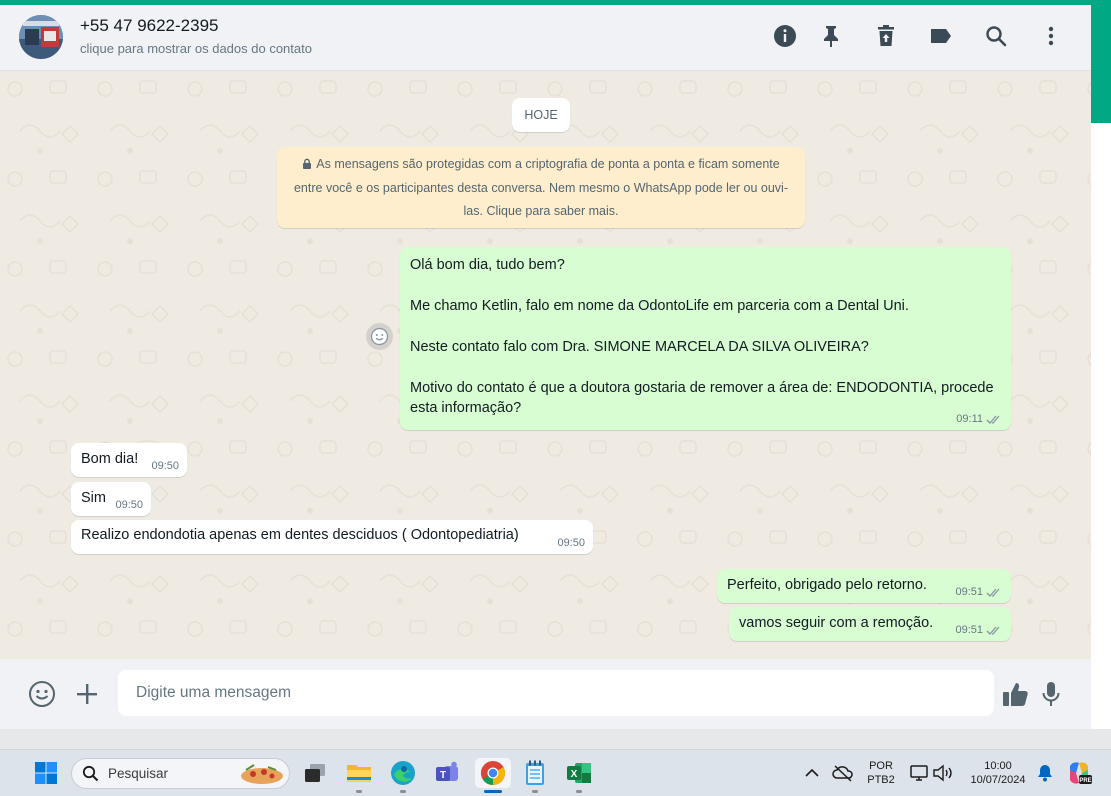 Image resolution: width=1111 pixels, height=796 pixels. I want to click on language-code: POR, so click(881, 766).